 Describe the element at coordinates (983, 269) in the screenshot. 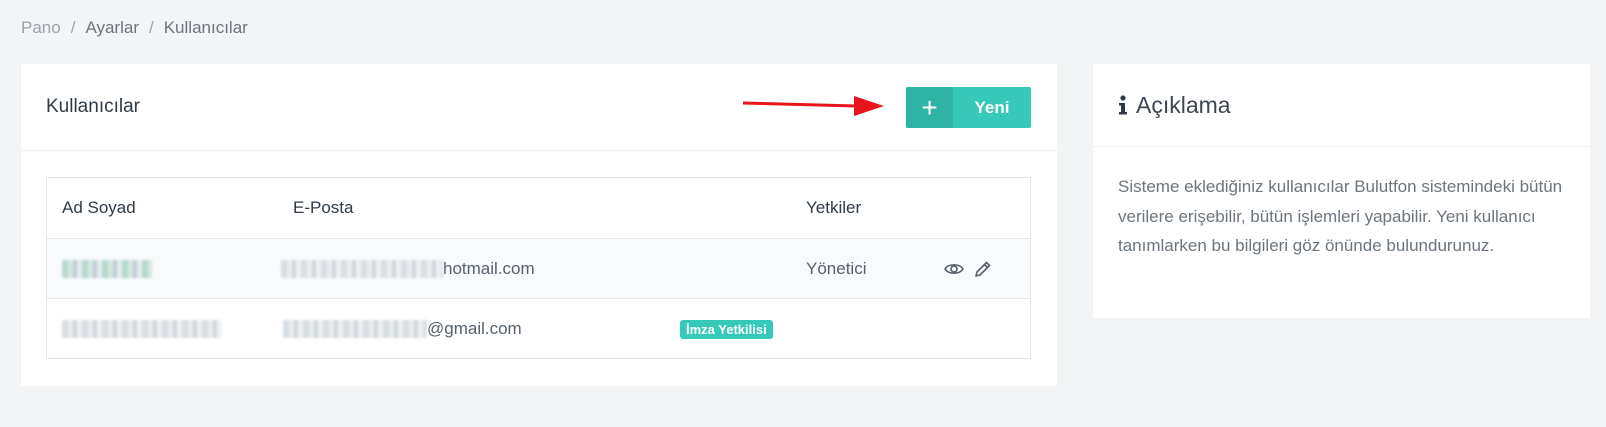

I see `pencil-icon` at that location.